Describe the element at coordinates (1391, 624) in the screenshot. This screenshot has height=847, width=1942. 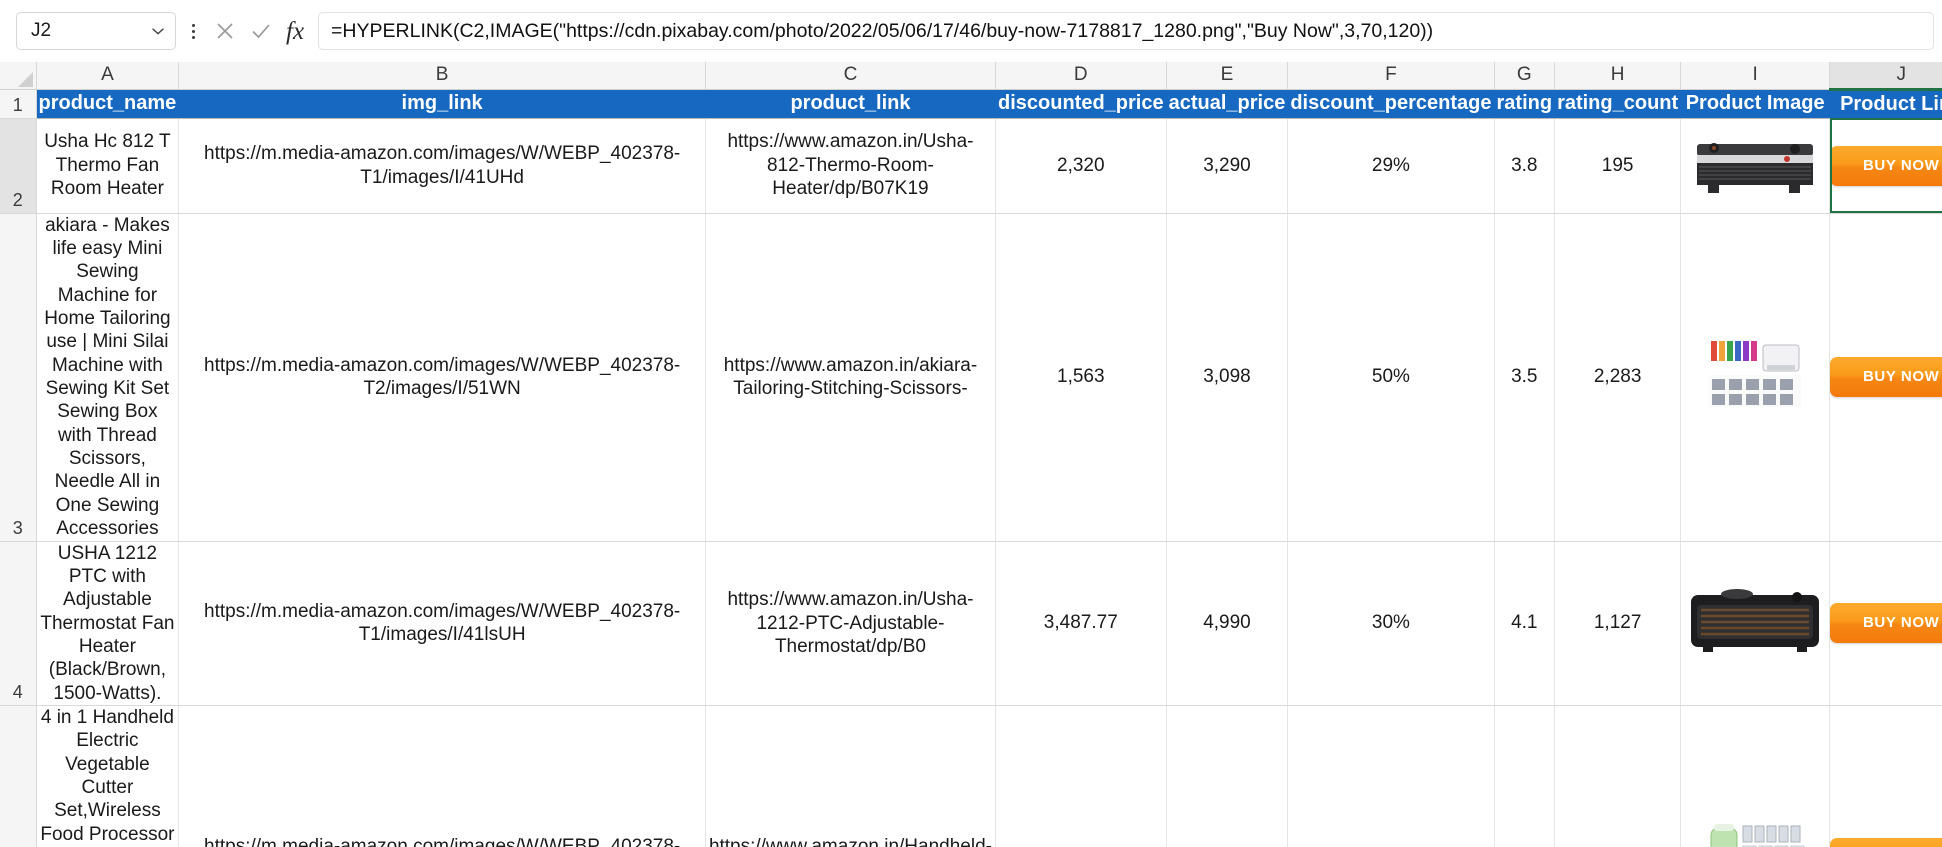
I see `cell-discount-percentage: 30%` at that location.